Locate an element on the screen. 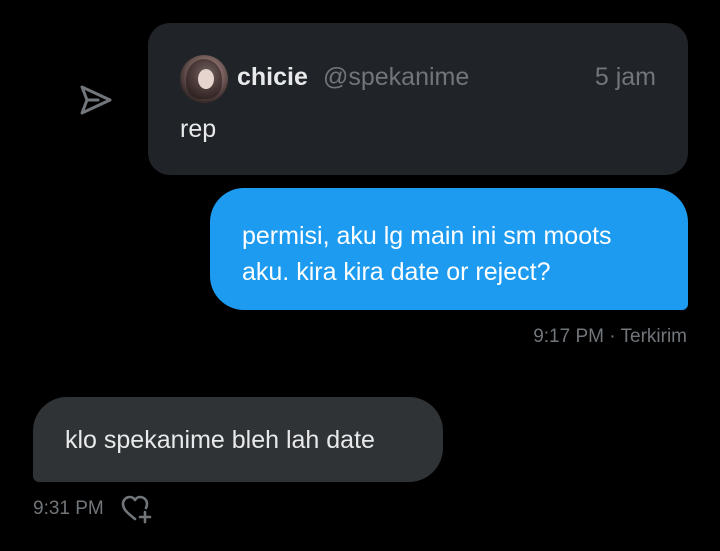 The image size is (720, 551). share-icon is located at coordinates (96, 100).